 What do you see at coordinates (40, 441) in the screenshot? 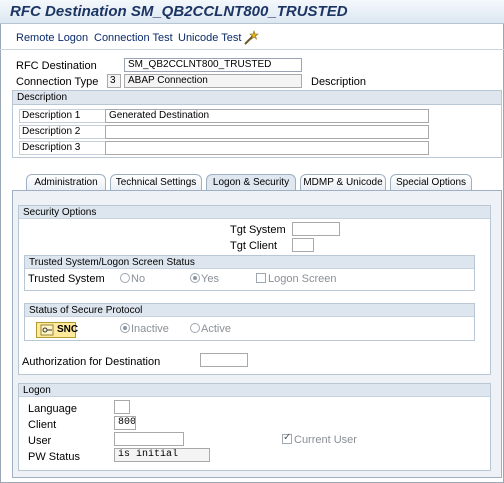
I see `user-label: User` at bounding box center [40, 441].